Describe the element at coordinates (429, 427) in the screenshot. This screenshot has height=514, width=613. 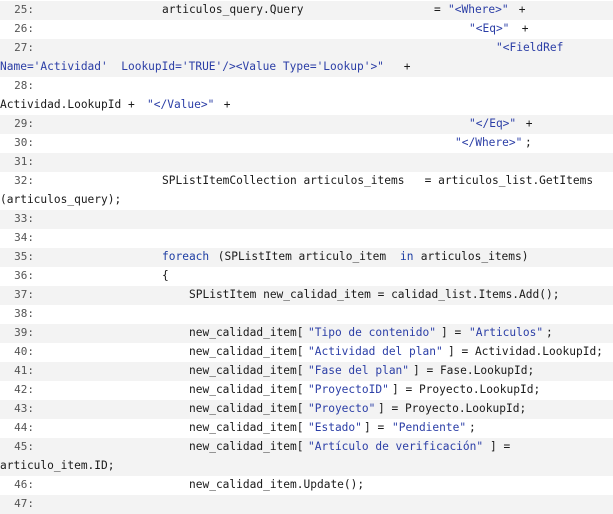
I see `string-literal: "Pendiente"` at that location.